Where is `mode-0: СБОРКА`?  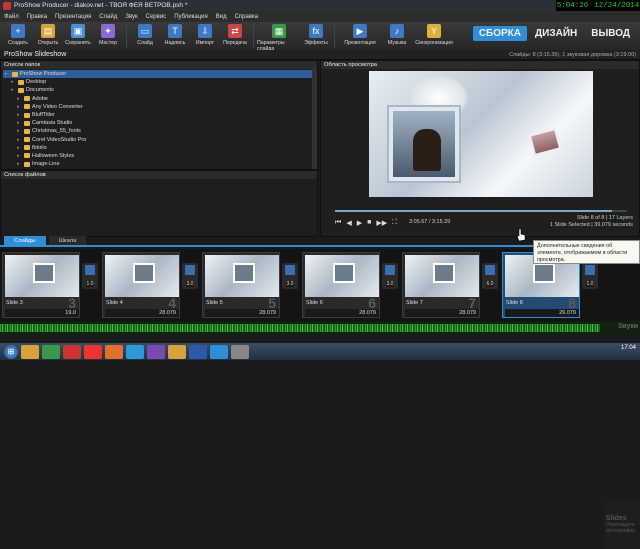 mode-0: СБОРКА is located at coordinates (500, 33).